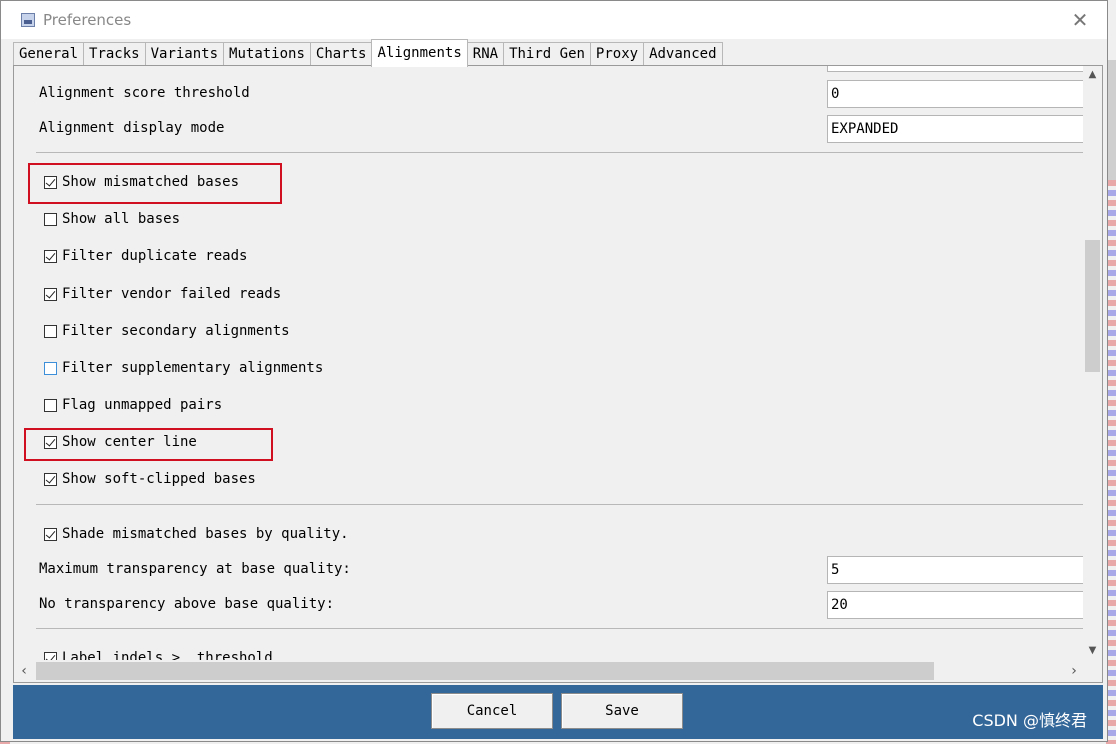 This screenshot has height=744, width=1116. I want to click on filter-secondary-checkbox: Filter secondary alignments, so click(167, 331).